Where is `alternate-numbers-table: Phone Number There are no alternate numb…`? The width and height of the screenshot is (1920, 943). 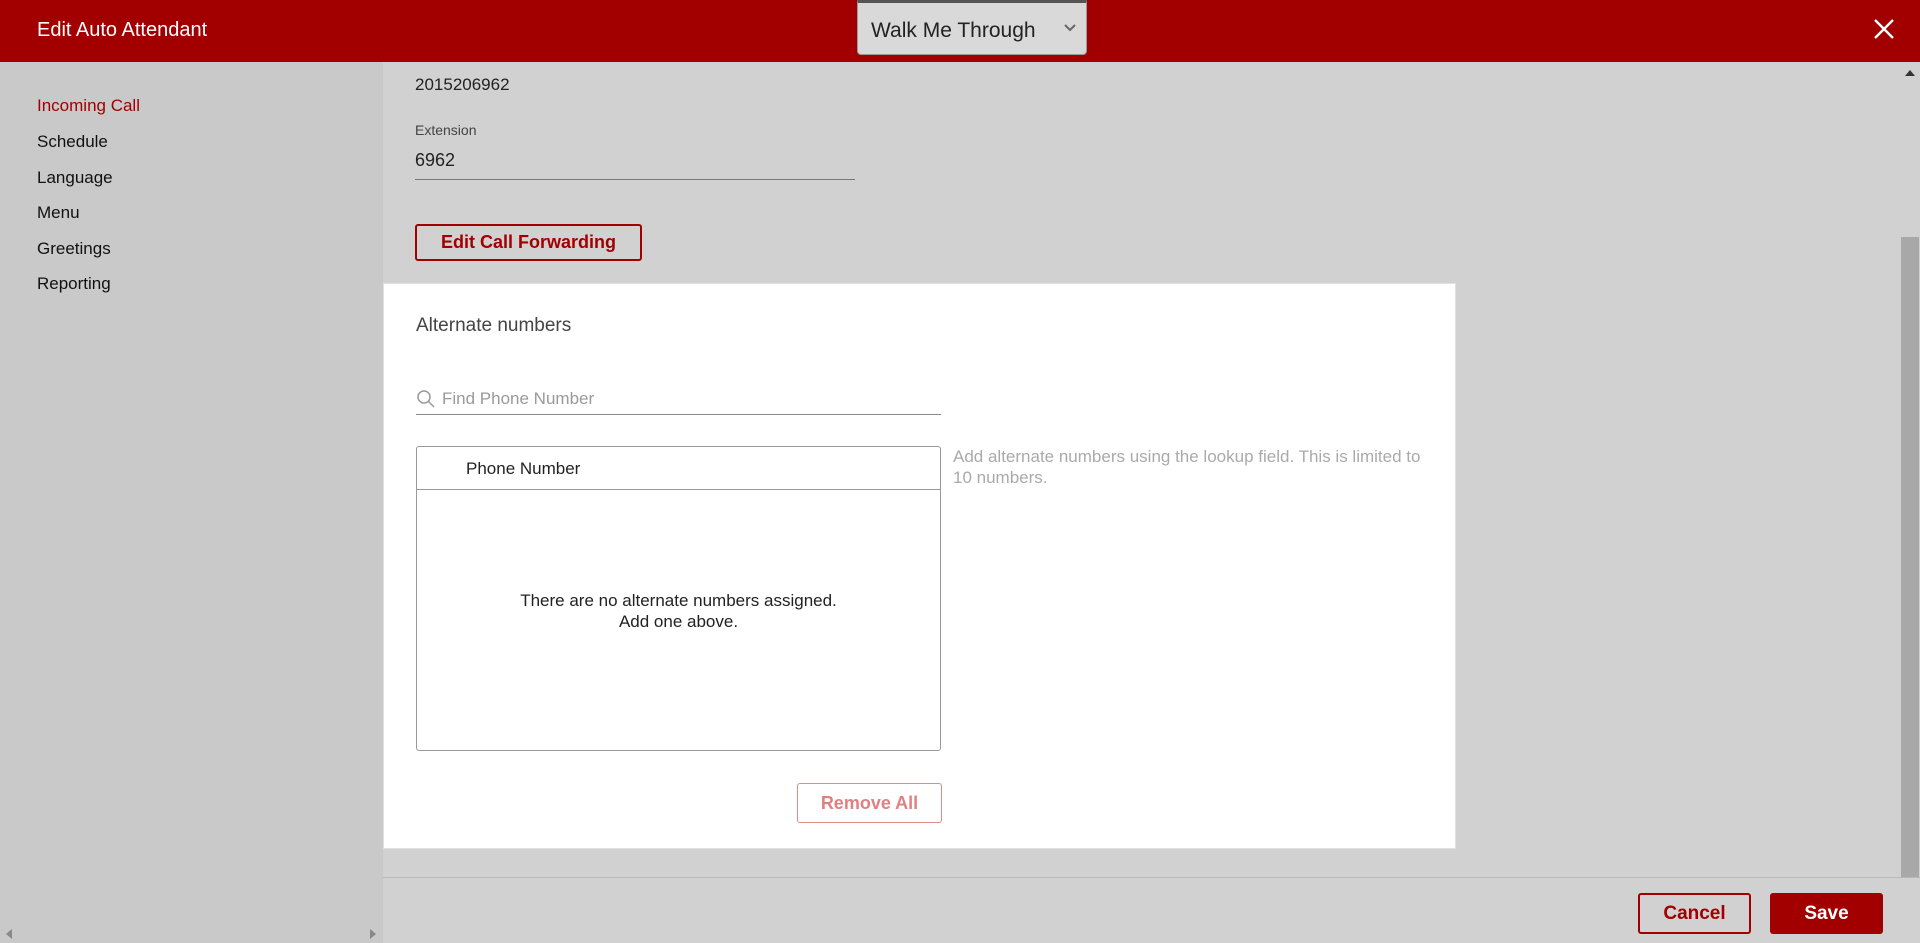
alternate-numbers-table: Phone Number There are no alternate numb… is located at coordinates (678, 598).